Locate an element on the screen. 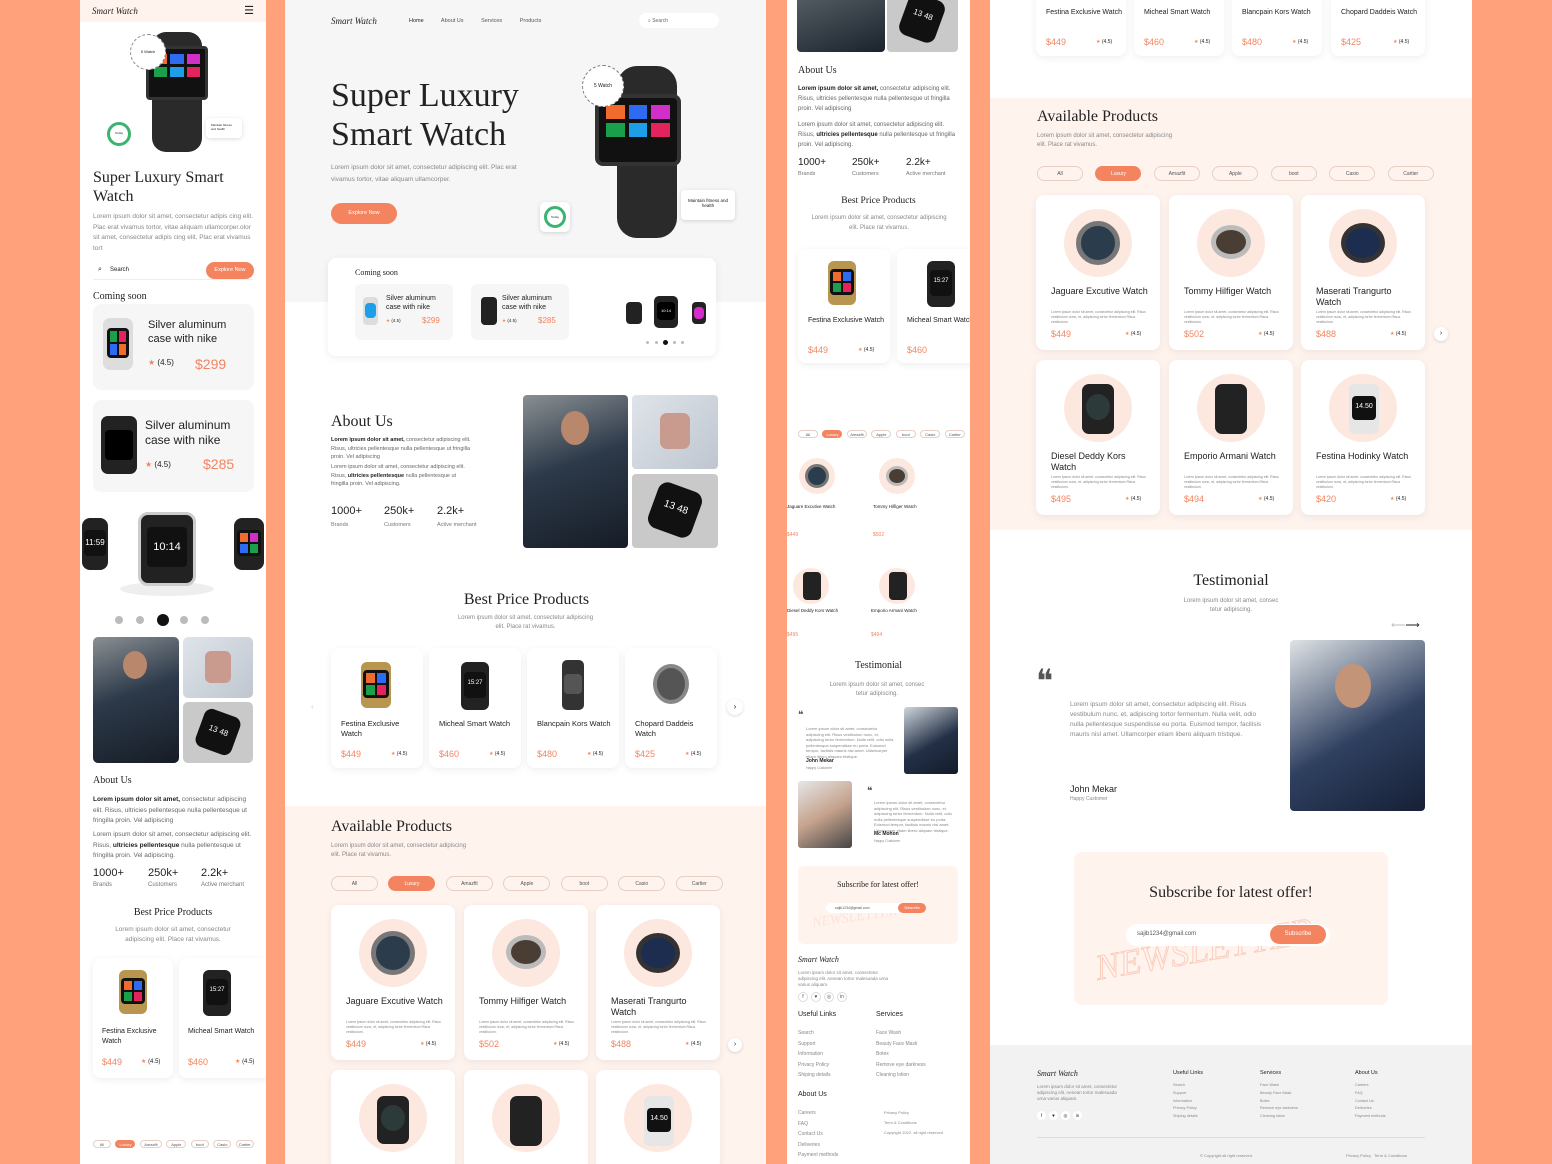 This screenshot has height=1164, width=1552. carousel-dots is located at coordinates (165, 620).